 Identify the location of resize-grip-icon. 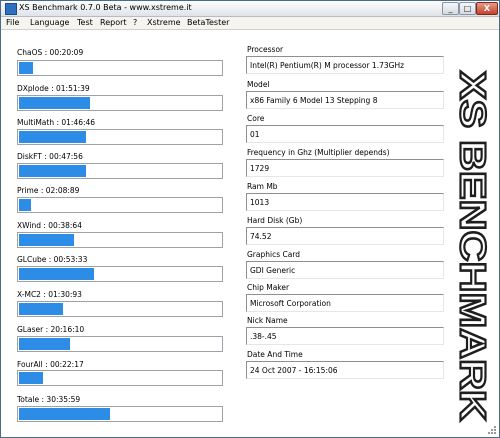
(492, 430).